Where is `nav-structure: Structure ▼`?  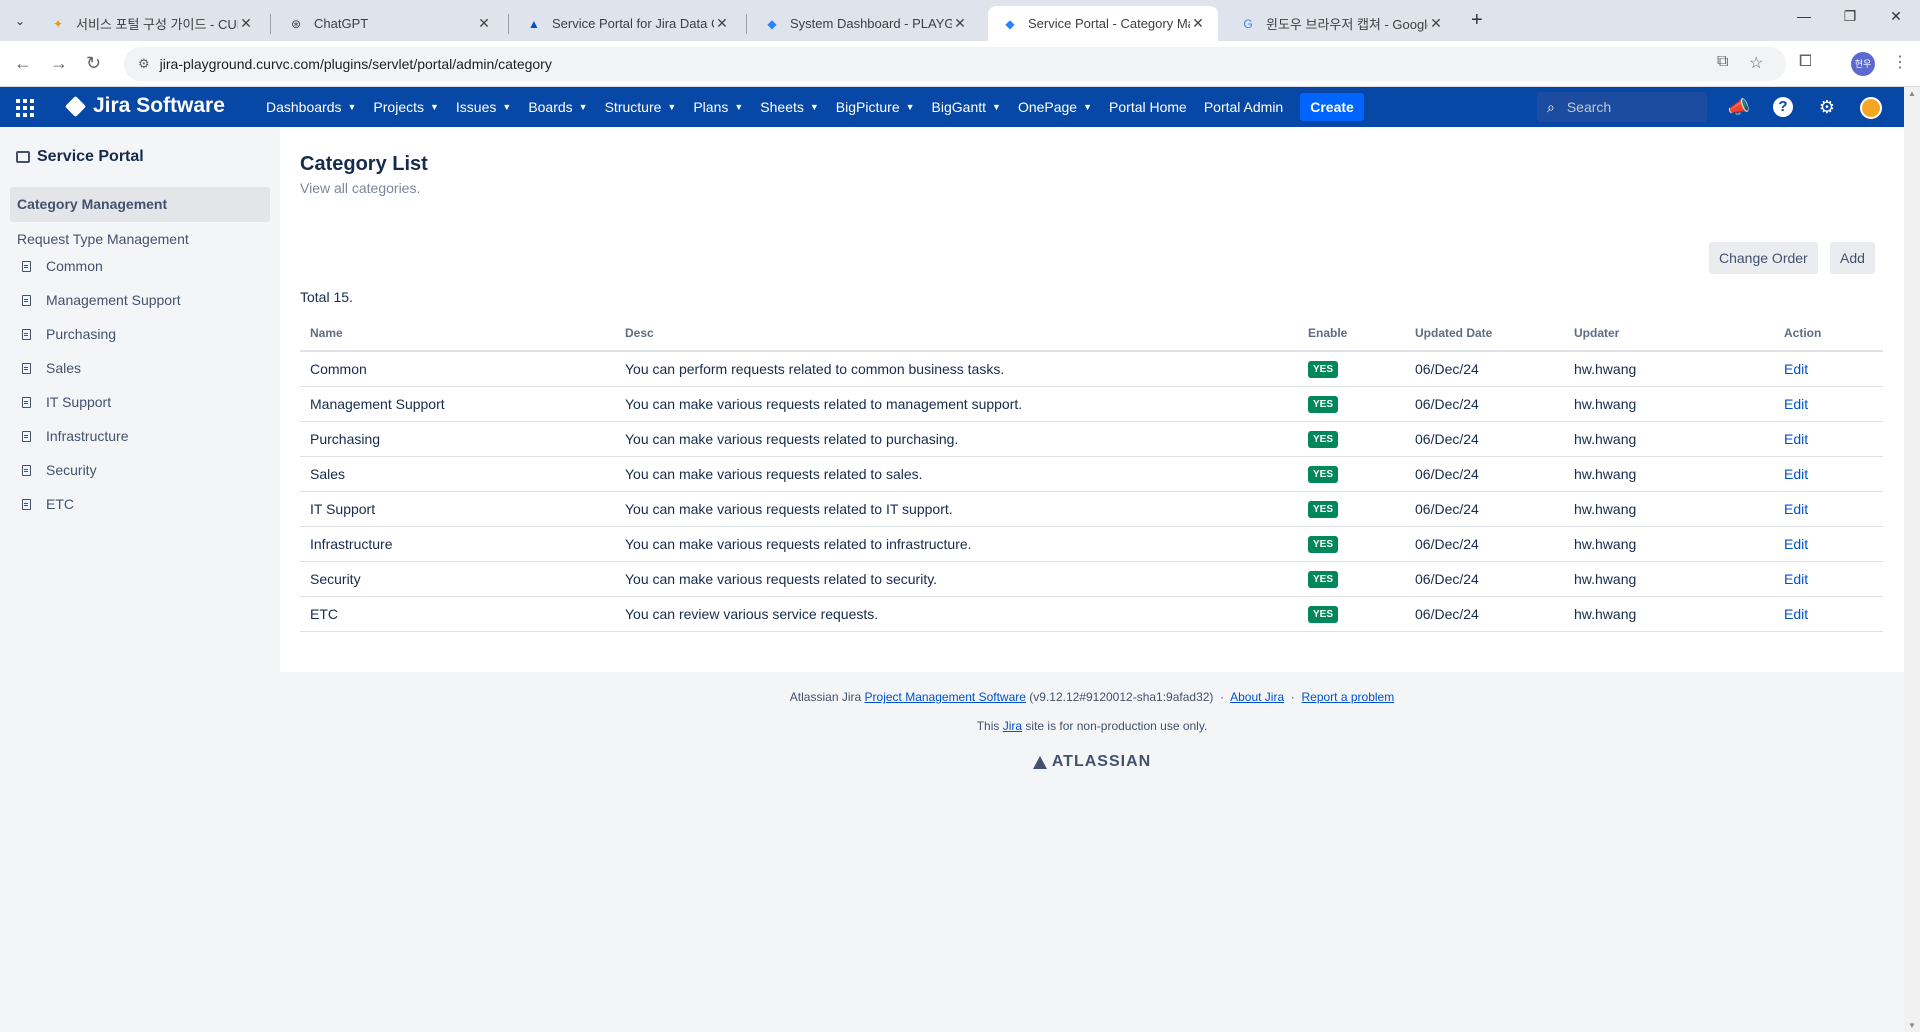 nav-structure: Structure ▼ is located at coordinates (641, 107).